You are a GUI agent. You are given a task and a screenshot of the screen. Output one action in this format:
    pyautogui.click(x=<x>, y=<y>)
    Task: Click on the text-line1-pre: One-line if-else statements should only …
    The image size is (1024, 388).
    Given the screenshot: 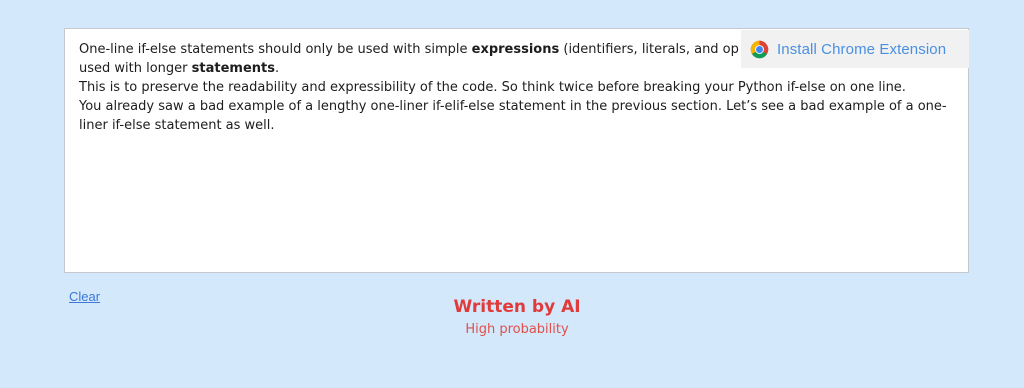 What is the action you would take?
    pyautogui.click(x=275, y=49)
    